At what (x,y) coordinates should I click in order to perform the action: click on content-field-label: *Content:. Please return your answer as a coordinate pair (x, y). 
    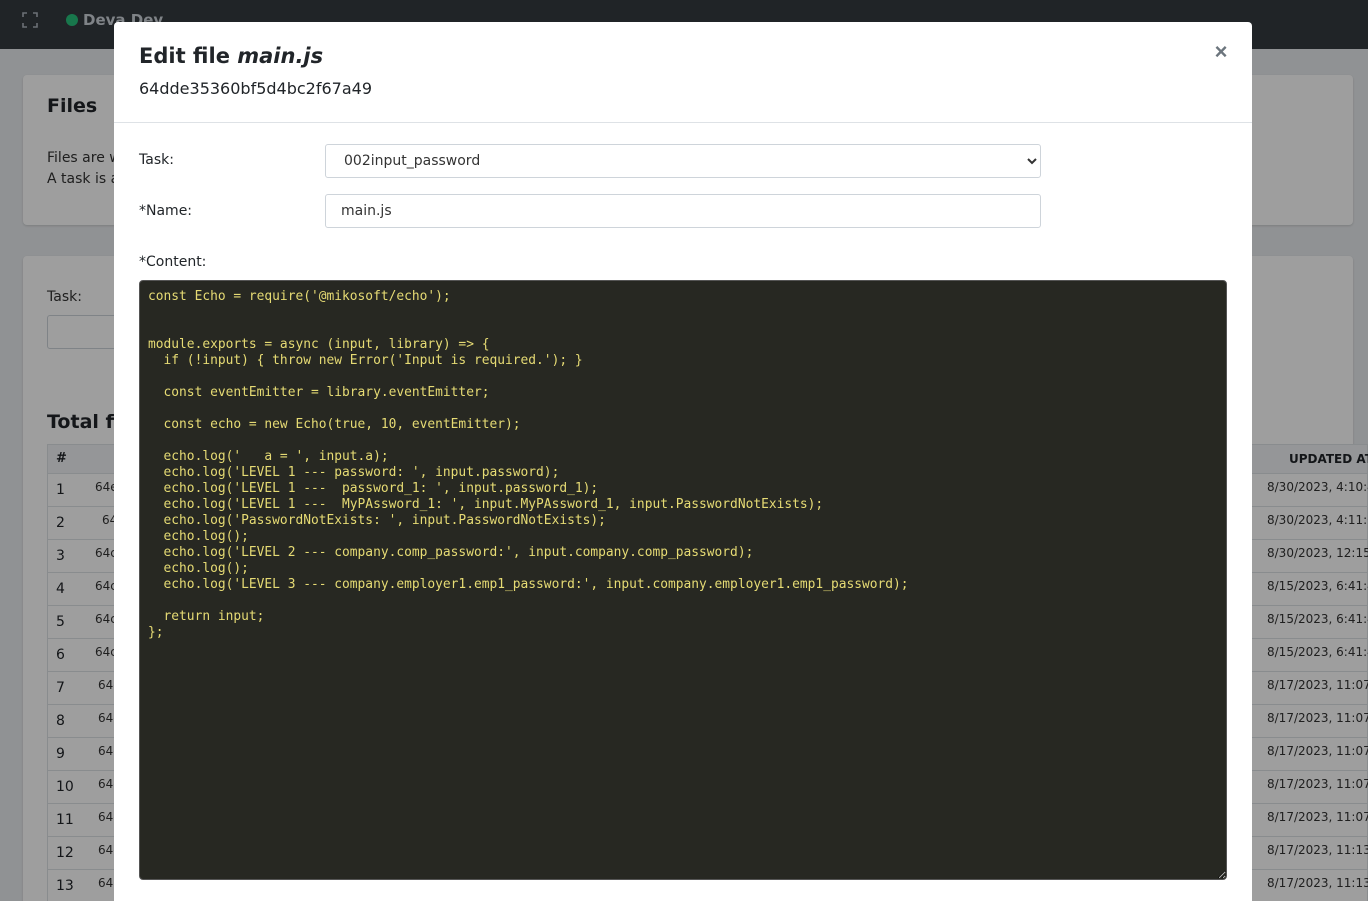
    Looking at the image, I should click on (173, 262).